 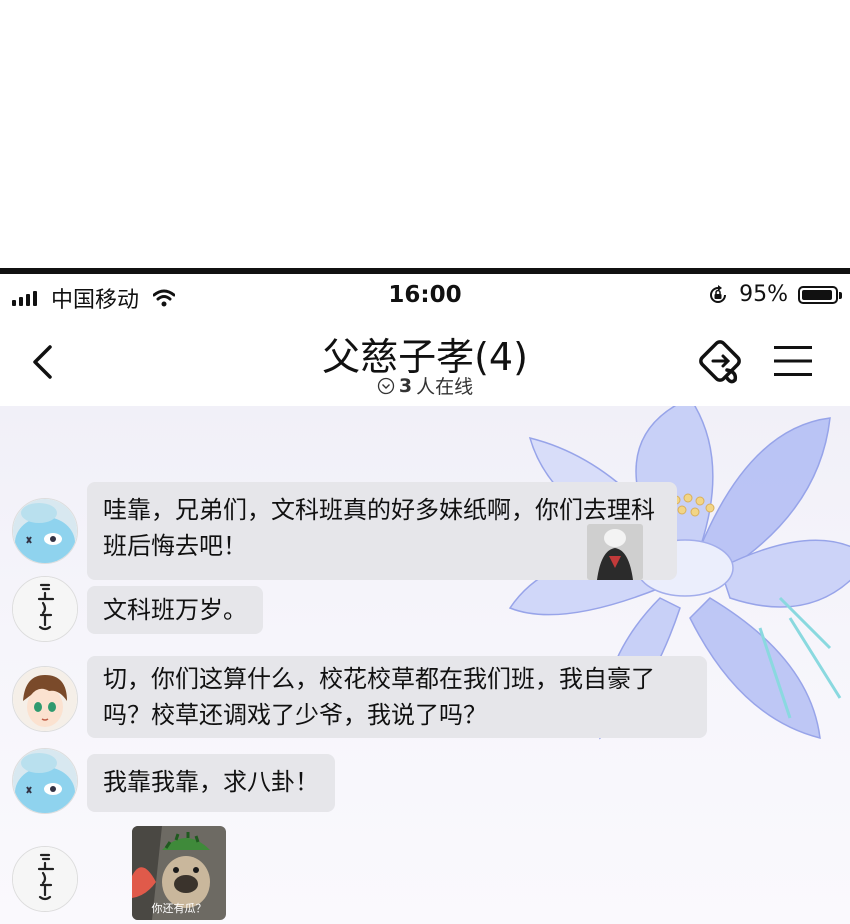 I want to click on message-text: 文科班万岁。, so click(x=175, y=610).